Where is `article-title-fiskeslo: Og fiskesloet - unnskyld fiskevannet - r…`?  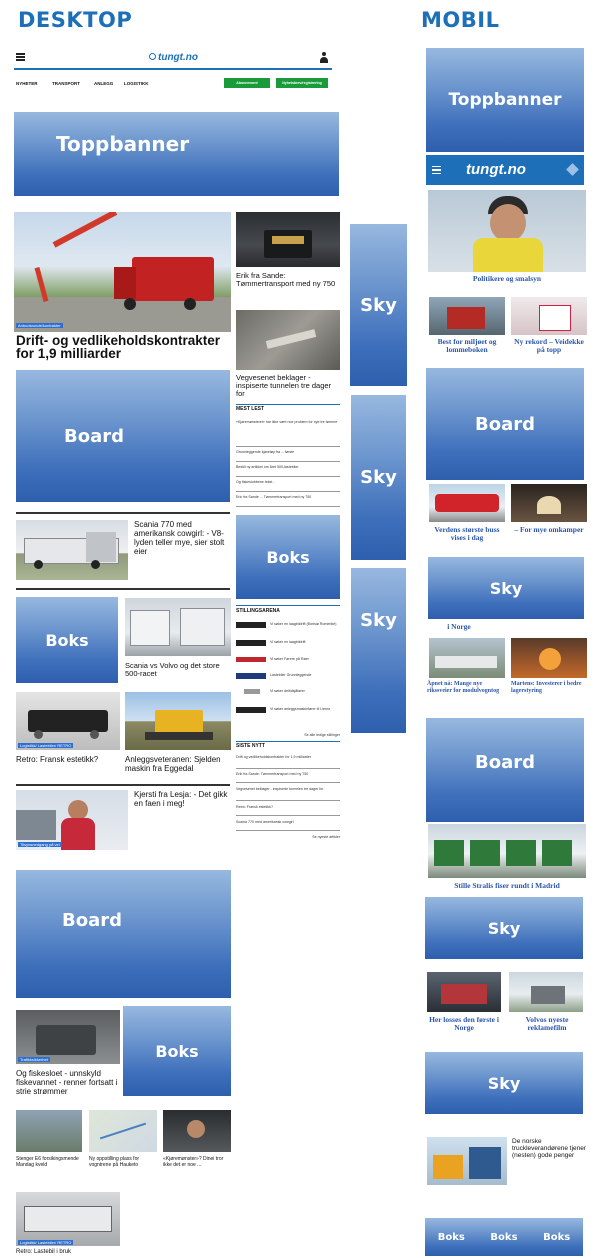 article-title-fiskeslo: Og fiskesloet - unnskyld fiskevannet - r… is located at coordinates (71, 1082).